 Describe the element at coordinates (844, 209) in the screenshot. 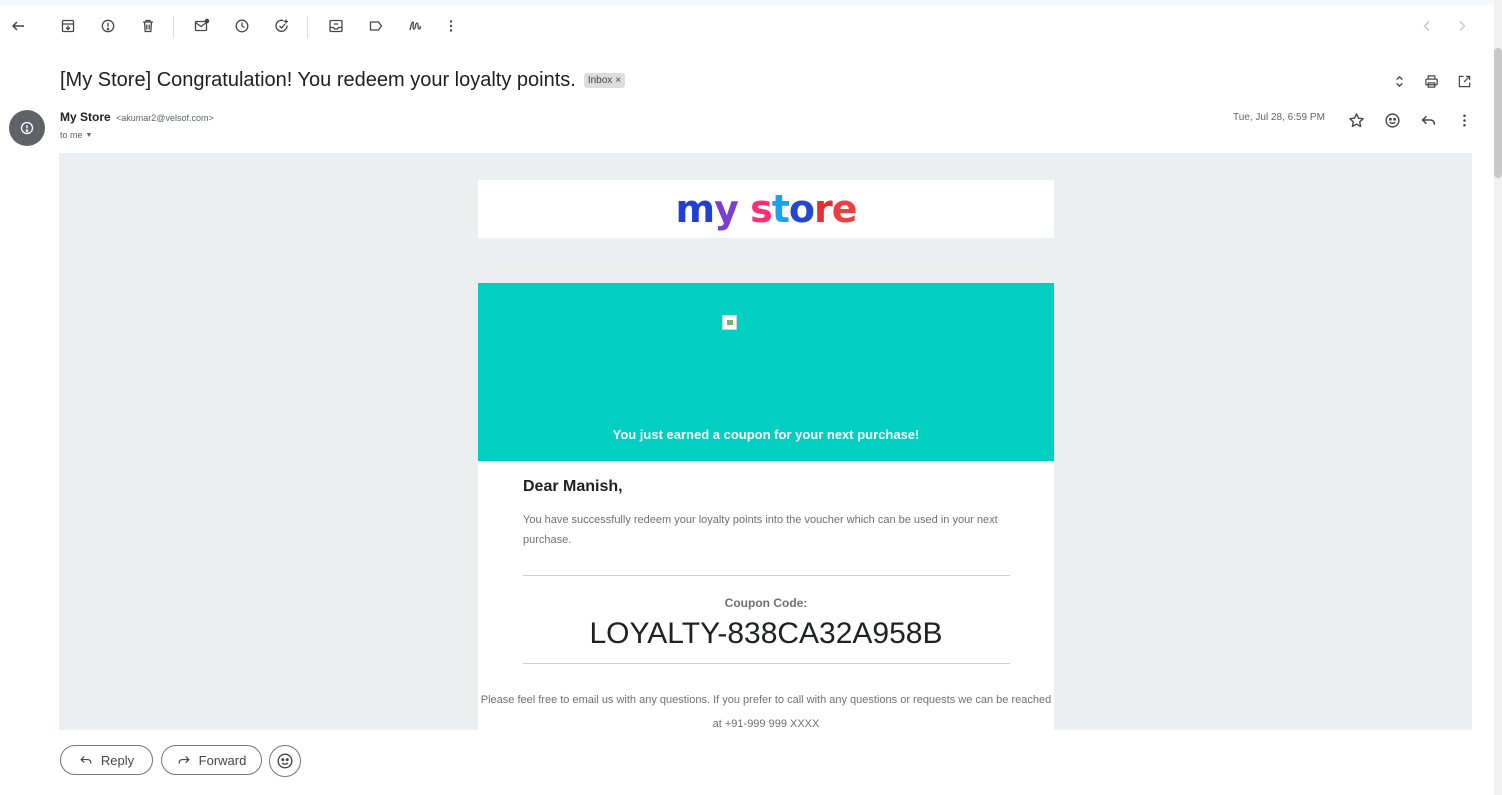

I see `logo-letter: e` at that location.